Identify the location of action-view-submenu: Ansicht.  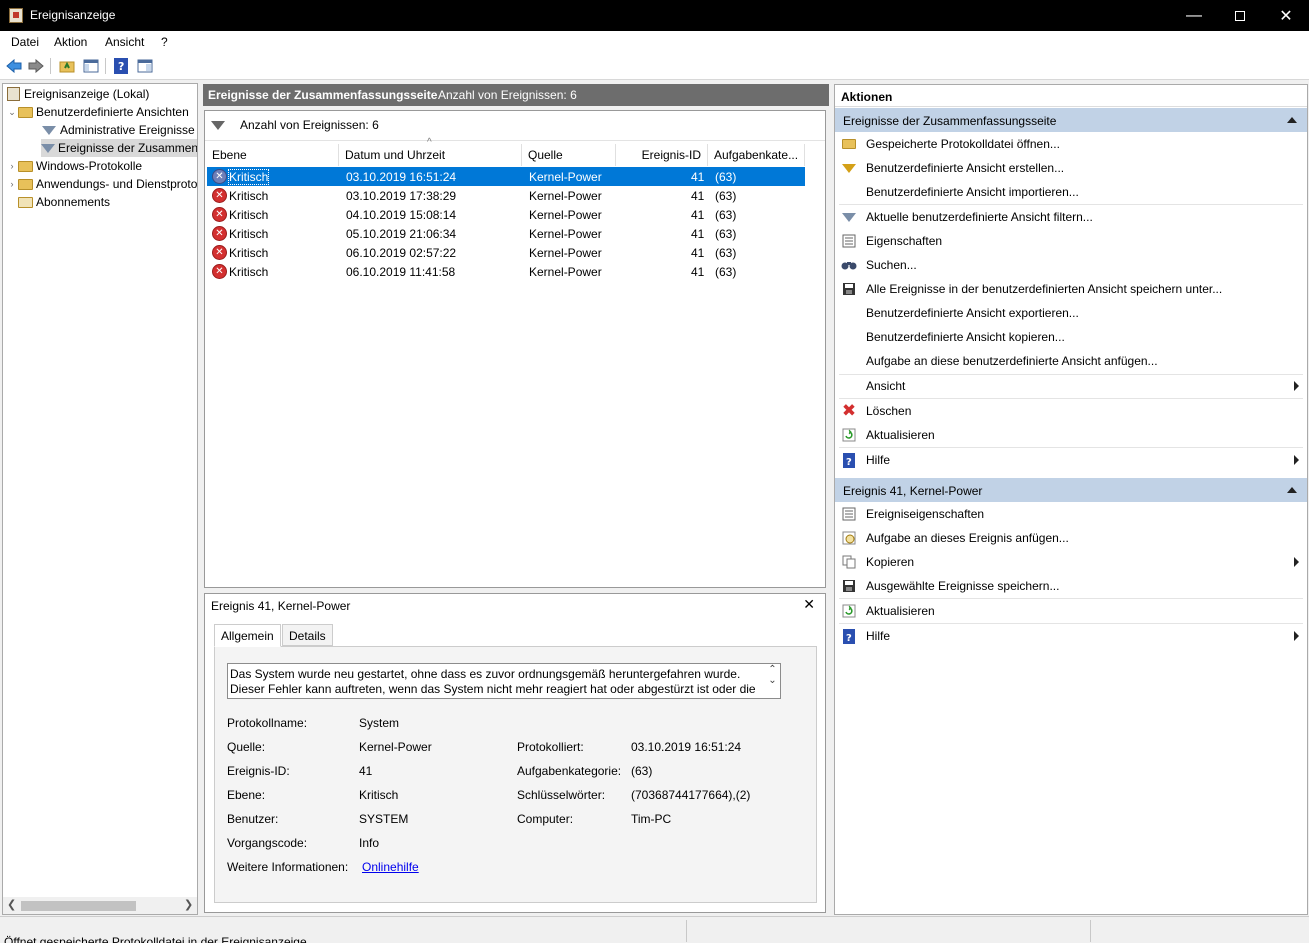
(1071, 386).